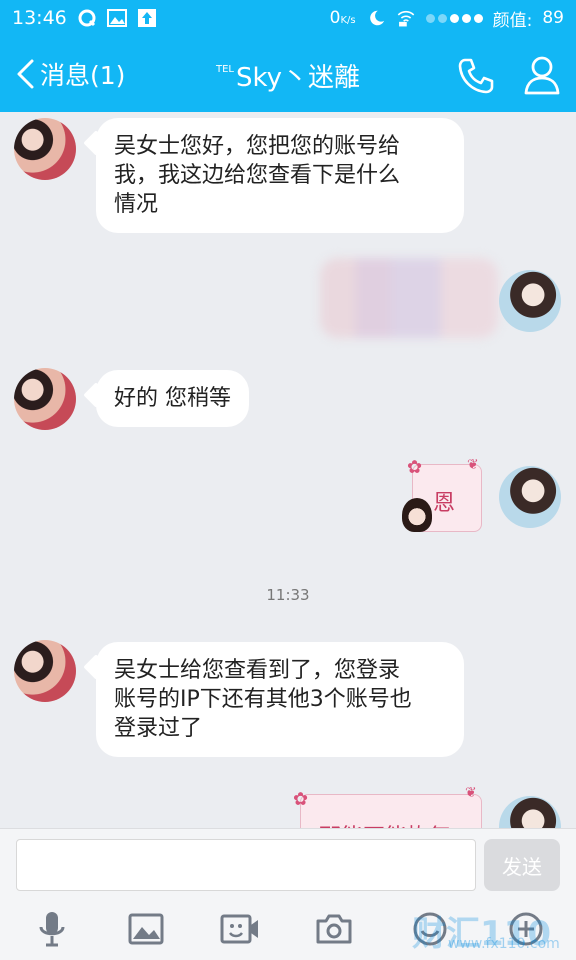 This screenshot has width=576, height=960. What do you see at coordinates (158, 728) in the screenshot?
I see `message-line: 登录过了` at bounding box center [158, 728].